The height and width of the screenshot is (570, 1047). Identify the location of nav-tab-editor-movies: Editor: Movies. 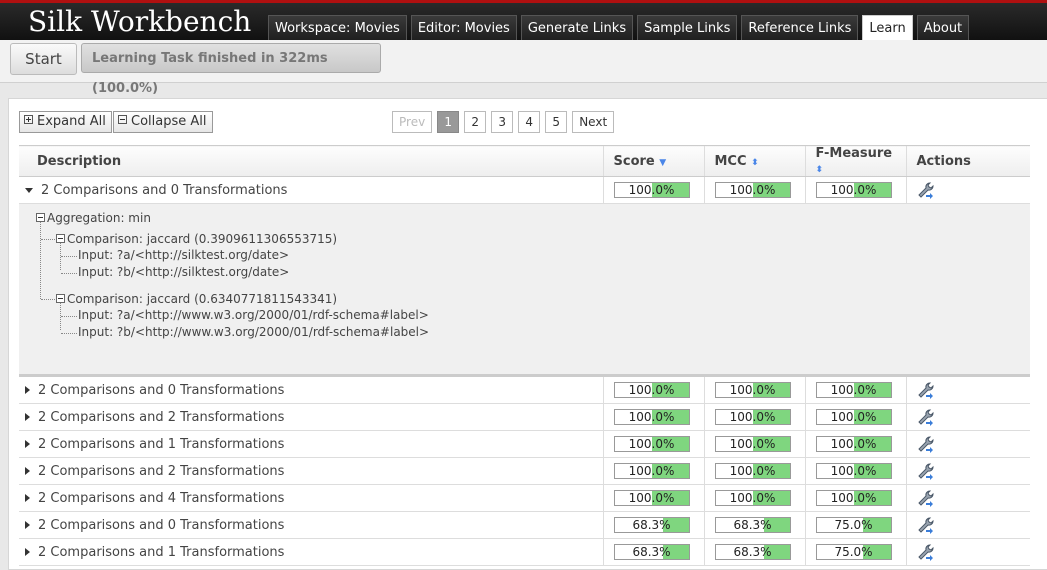
(463, 28).